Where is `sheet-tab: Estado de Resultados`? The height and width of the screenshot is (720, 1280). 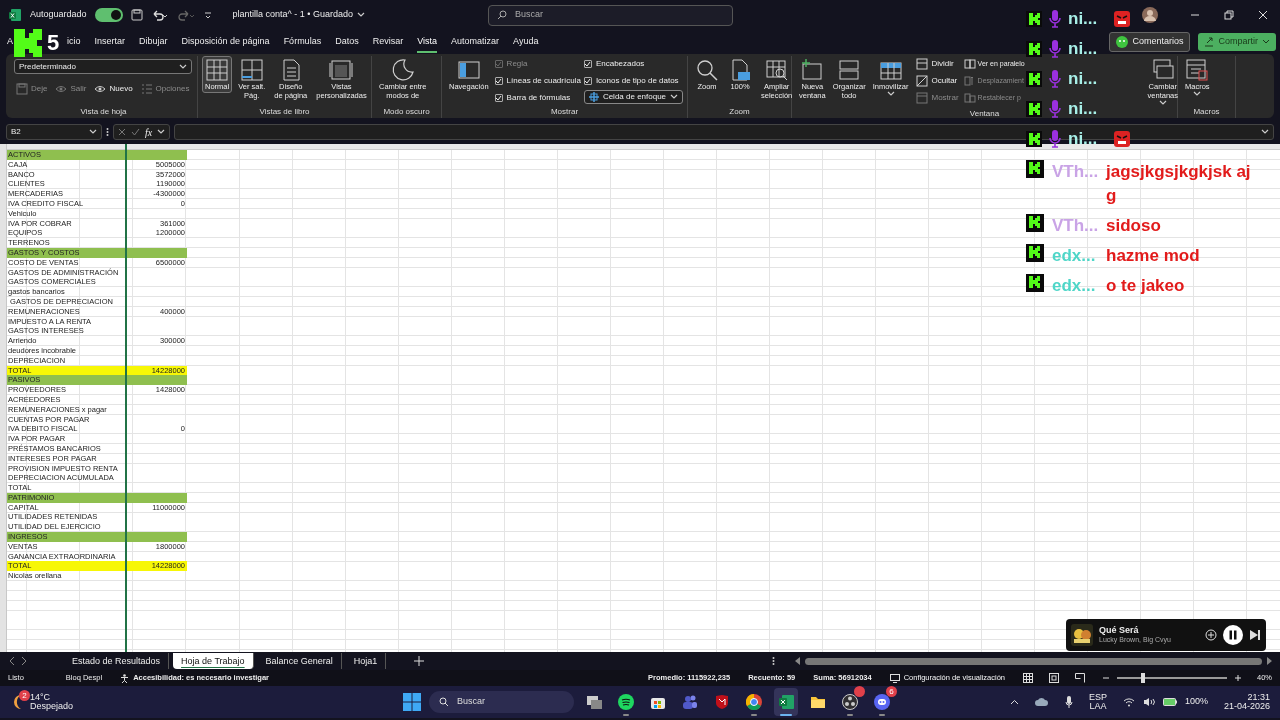
sheet-tab: Estado de Resultados is located at coordinates (117, 661).